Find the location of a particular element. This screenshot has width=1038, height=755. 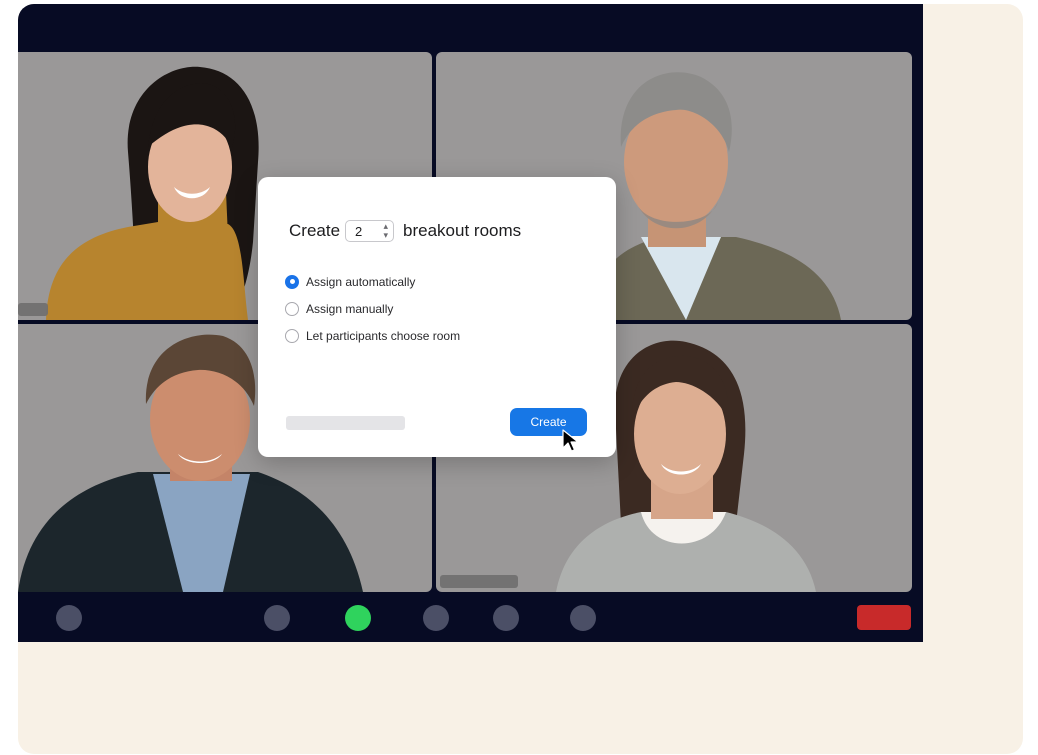

toolbar-active-button is located at coordinates (358, 618).